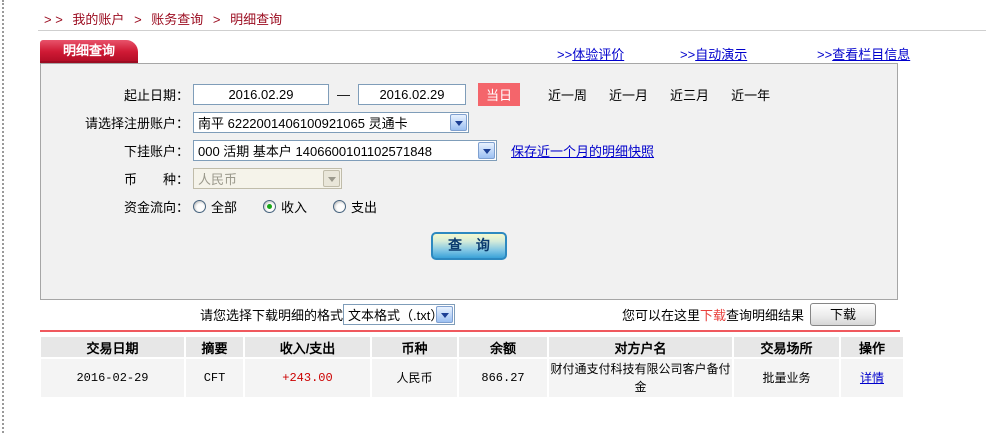 This screenshot has width=1004, height=433. Describe the element at coordinates (872, 347) in the screenshot. I see `col-header-action: 操作` at that location.